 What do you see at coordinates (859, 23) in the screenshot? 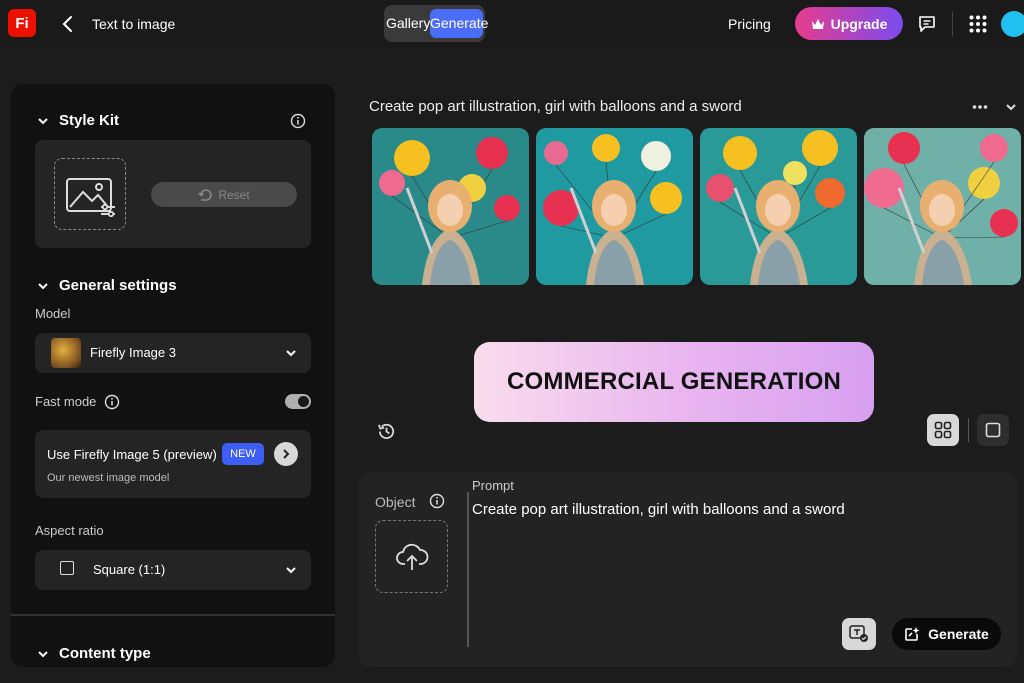
I see `upgrade-label: Upgrade` at bounding box center [859, 23].